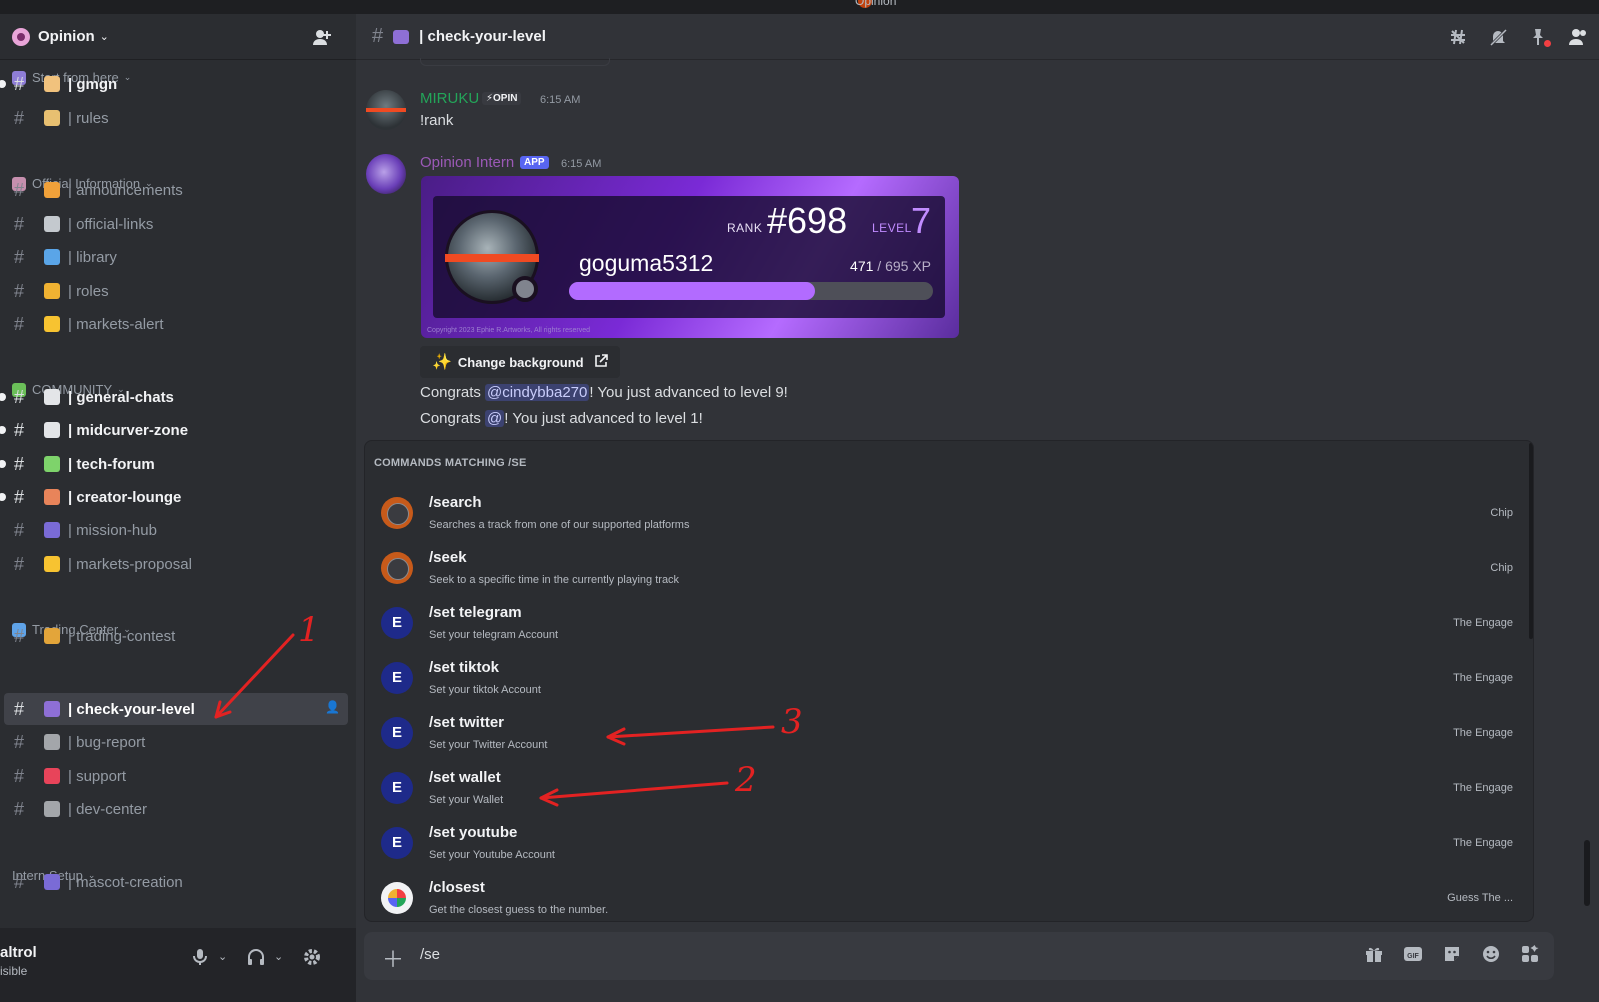 The height and width of the screenshot is (1002, 1599). I want to click on message-author: MIRUKU, so click(449, 98).